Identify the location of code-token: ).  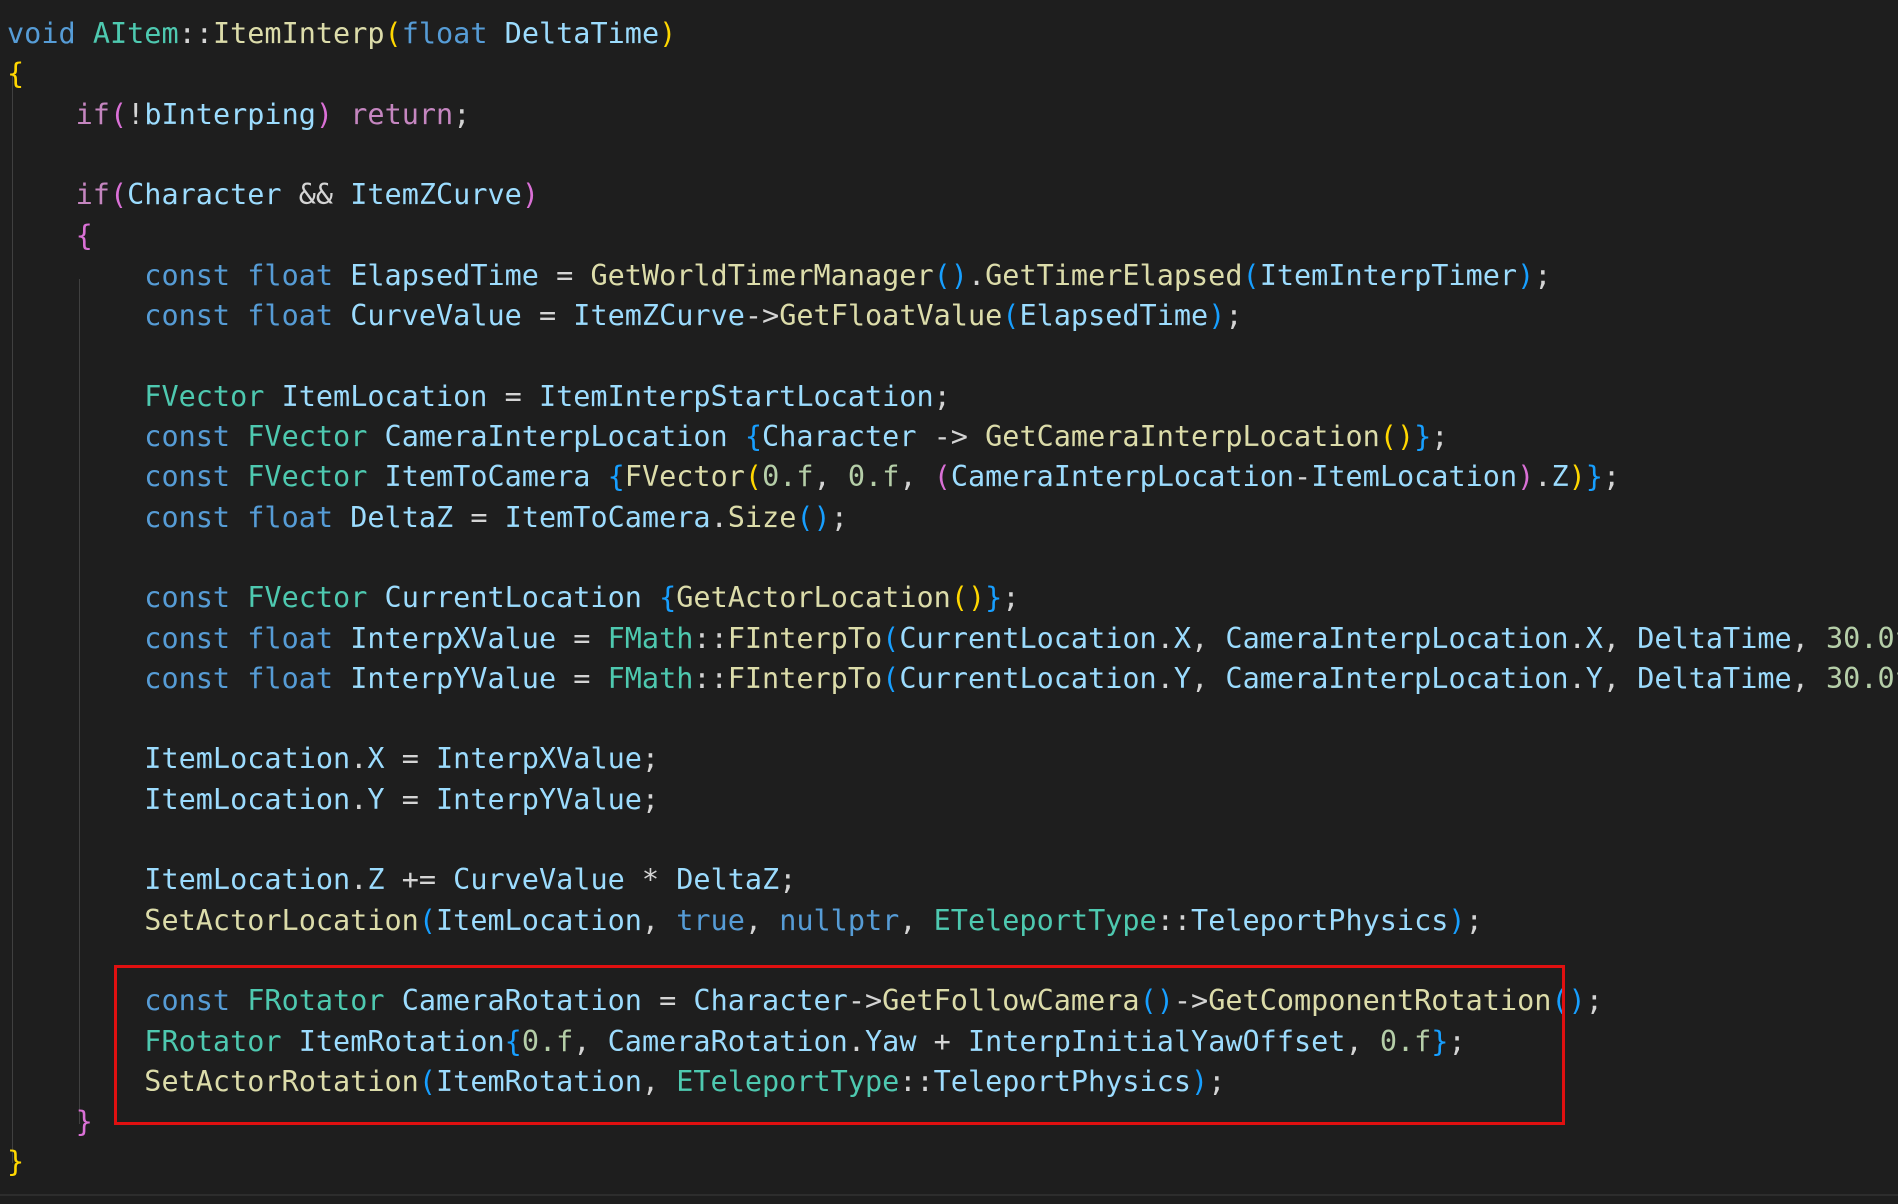
(1526, 275).